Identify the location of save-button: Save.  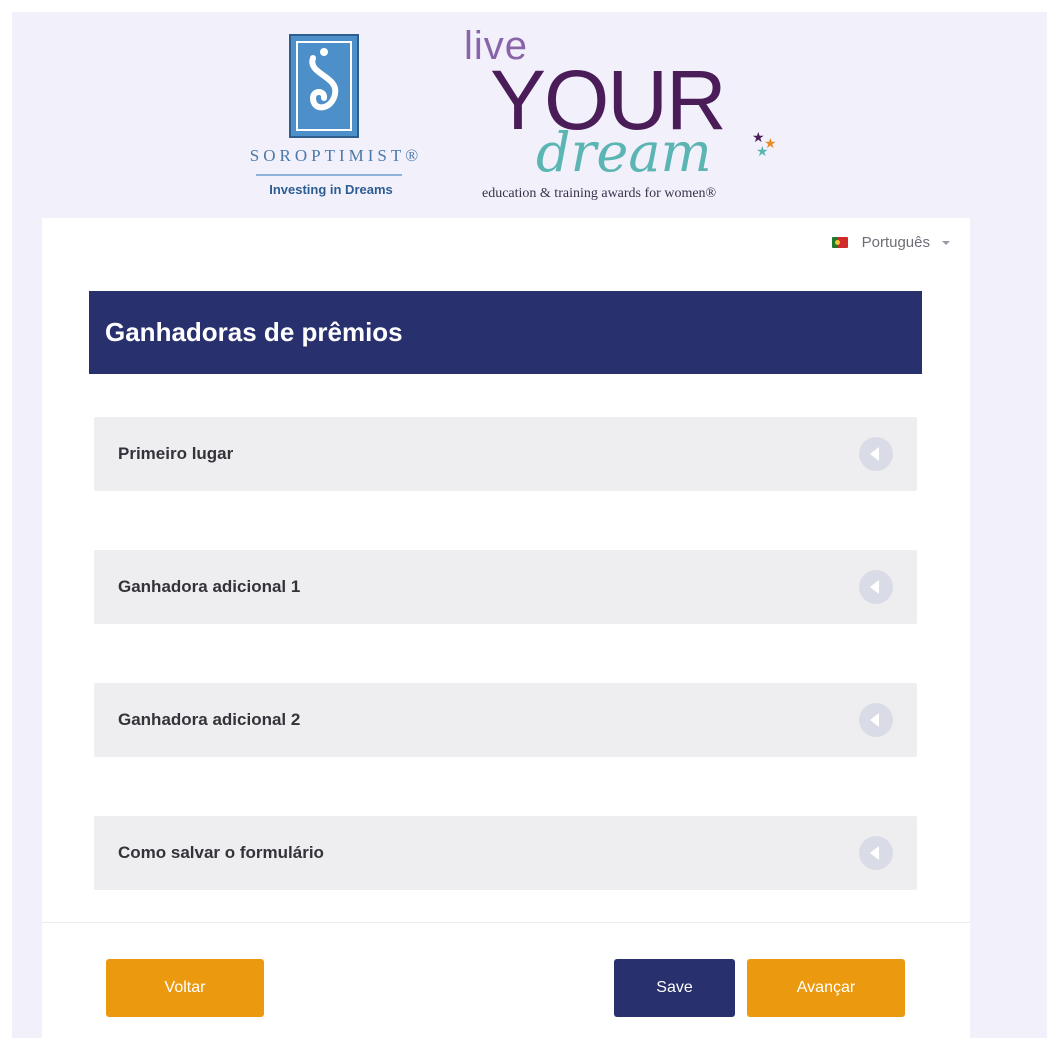
(674, 988).